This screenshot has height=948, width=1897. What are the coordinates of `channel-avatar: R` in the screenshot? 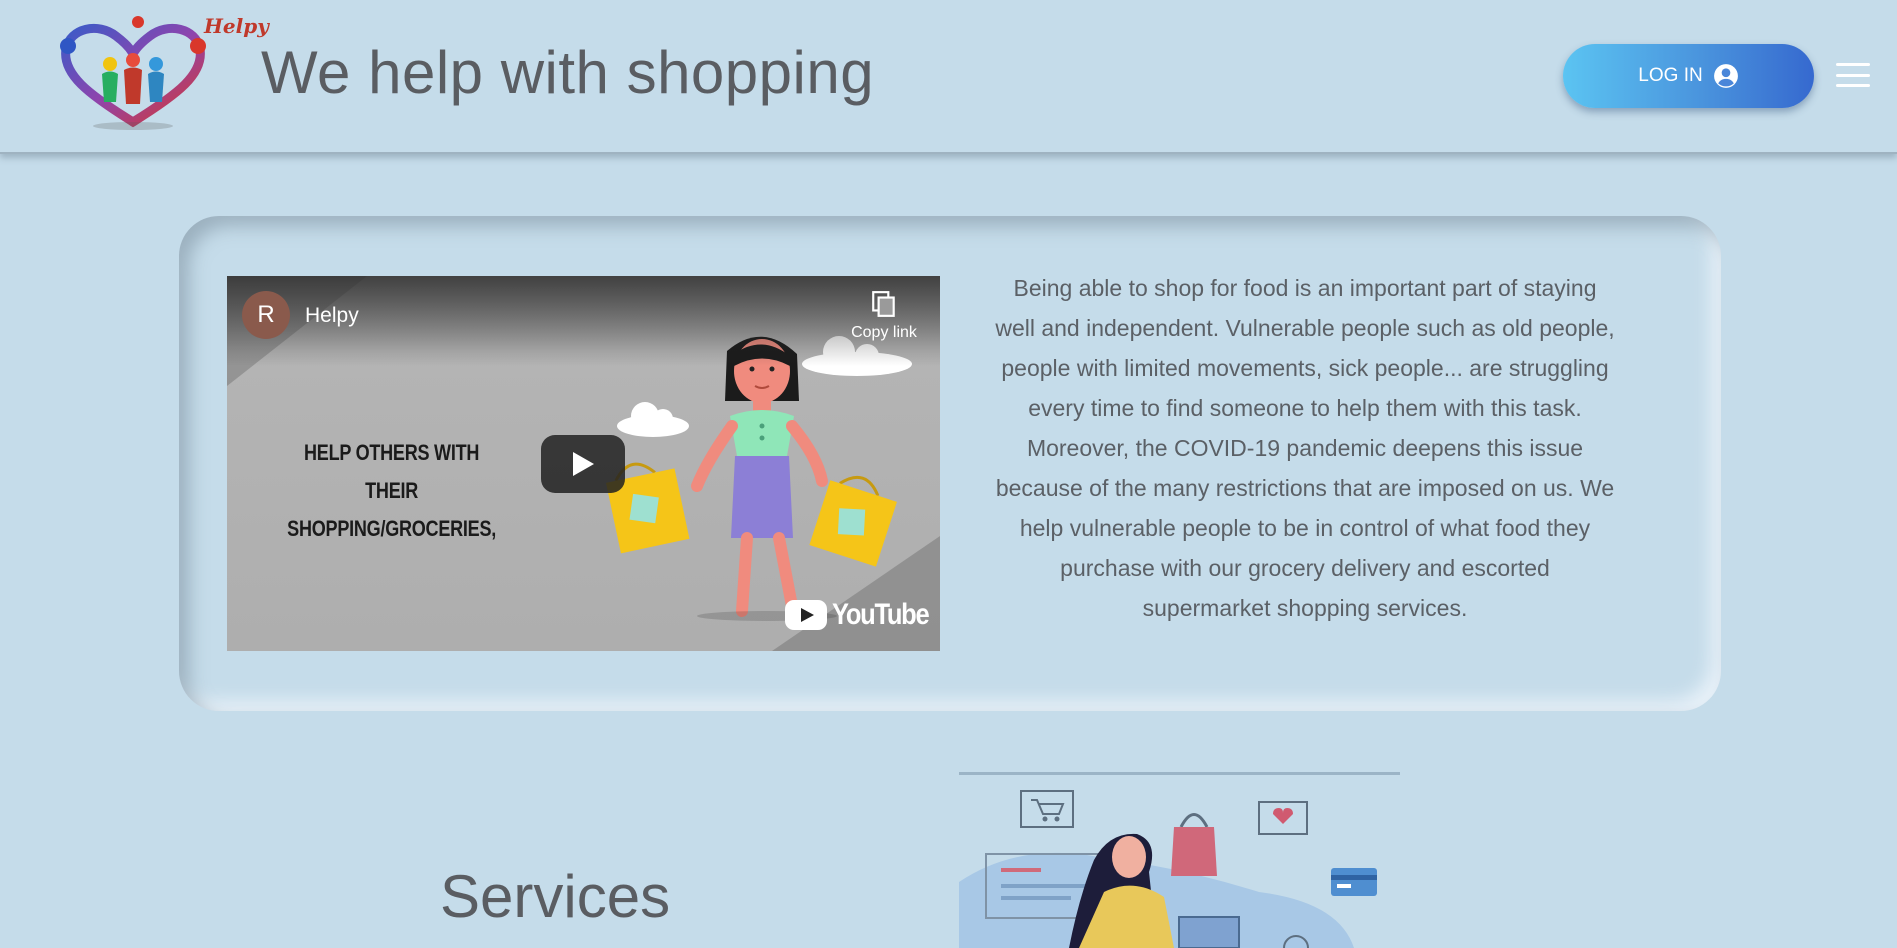 It's located at (266, 315).